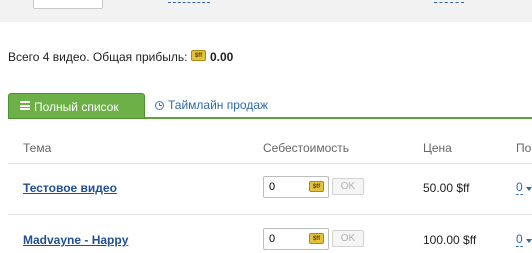 Image resolution: width=532 pixels, height=253 pixels. Describe the element at coordinates (446, 188) in the screenshot. I see `price-value: 50.00 $ff` at that location.